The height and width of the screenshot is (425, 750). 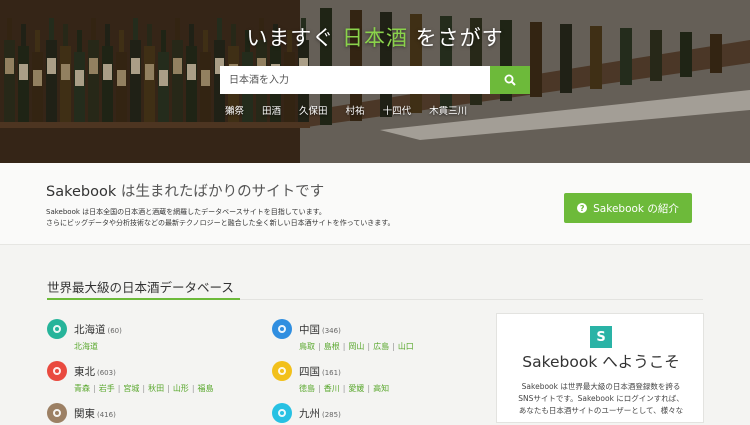 I want to click on region-item: 四国 (161) 徳島 | 香川 | 愛媛 | 高知, so click(x=330, y=377).